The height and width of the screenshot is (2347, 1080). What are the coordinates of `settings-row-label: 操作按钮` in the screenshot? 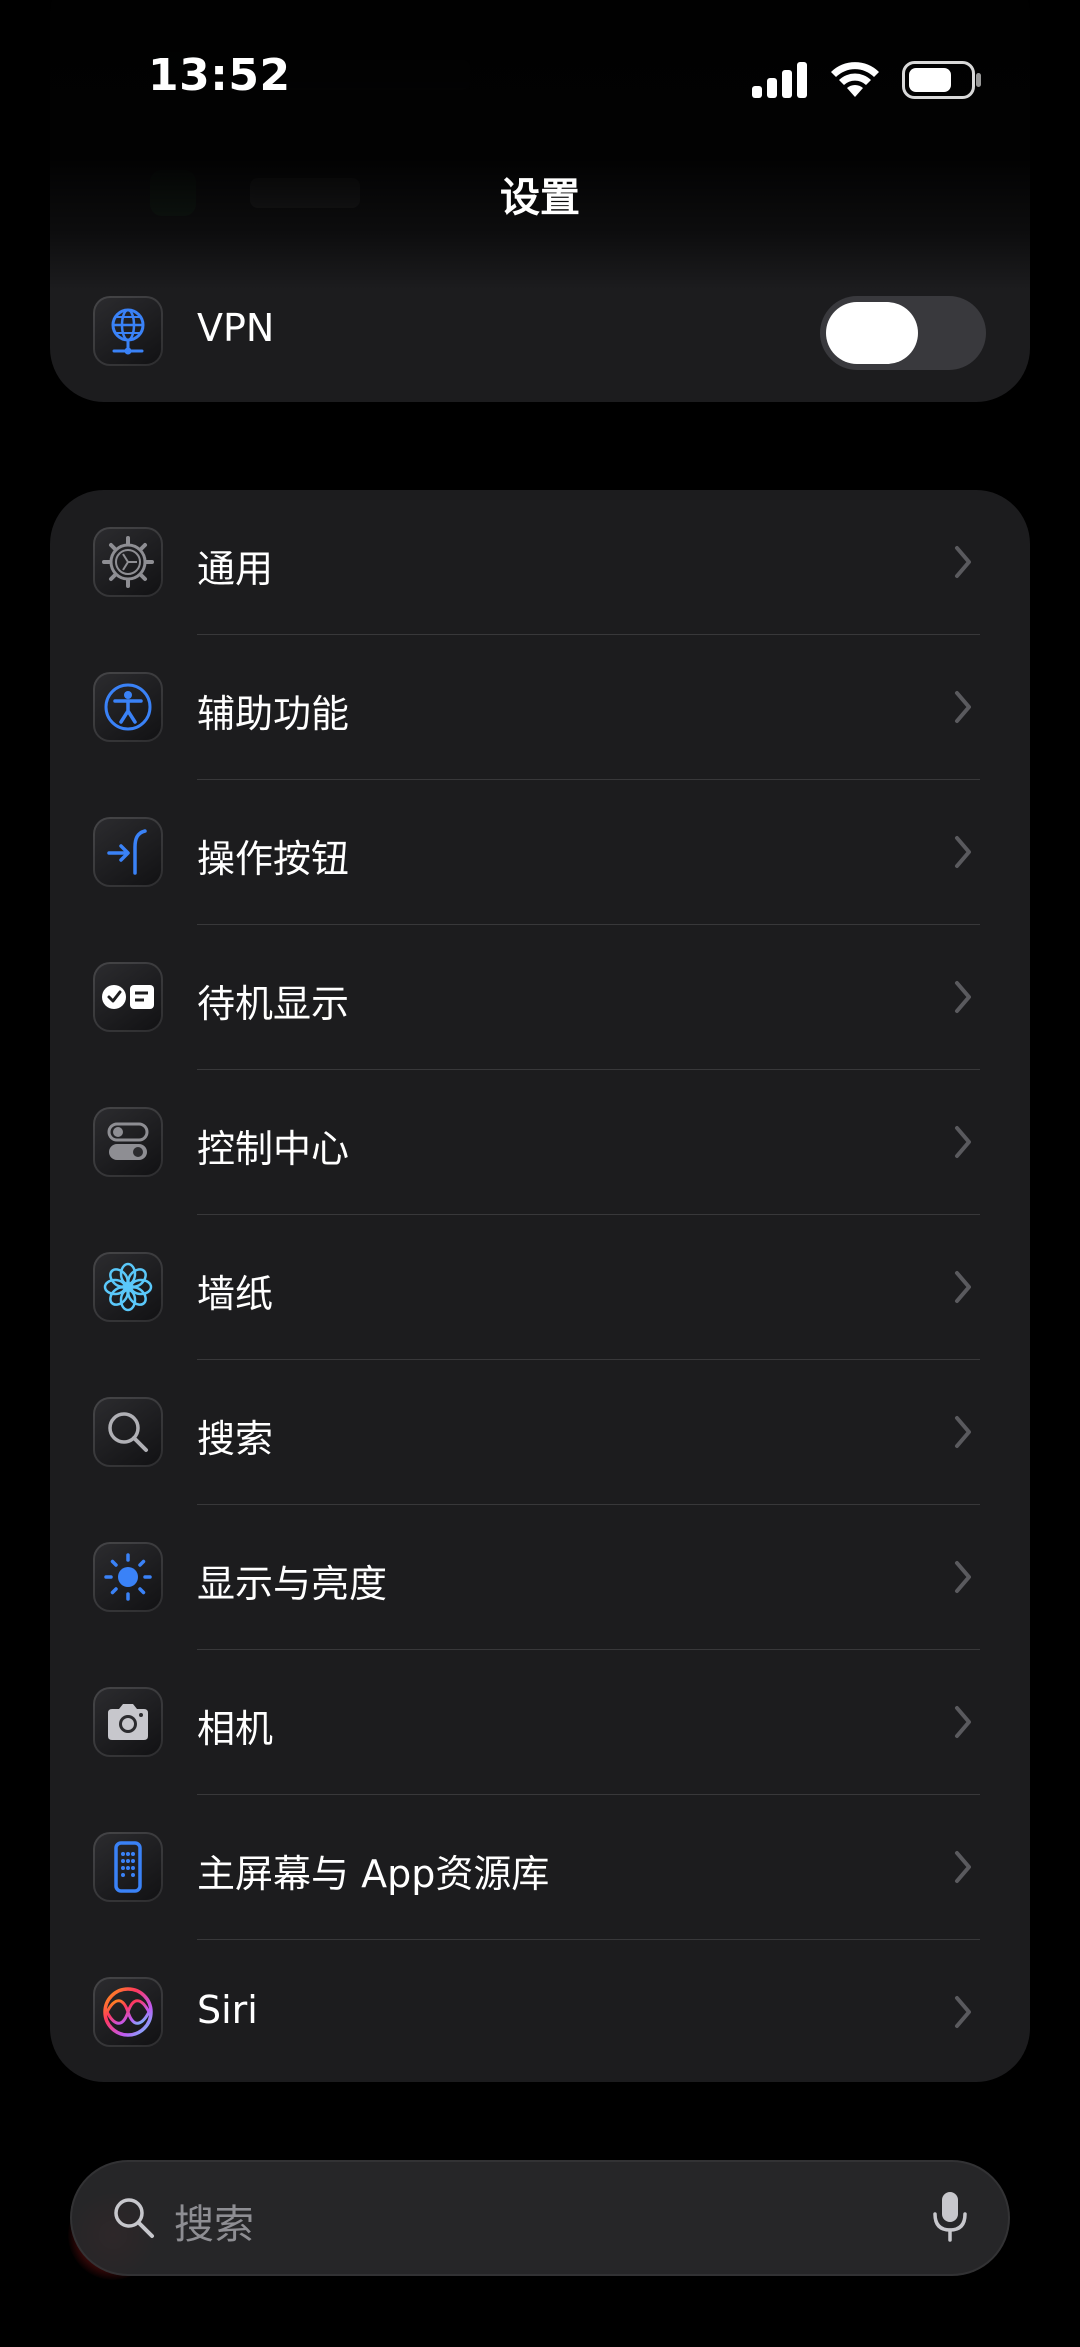 It's located at (273, 859).